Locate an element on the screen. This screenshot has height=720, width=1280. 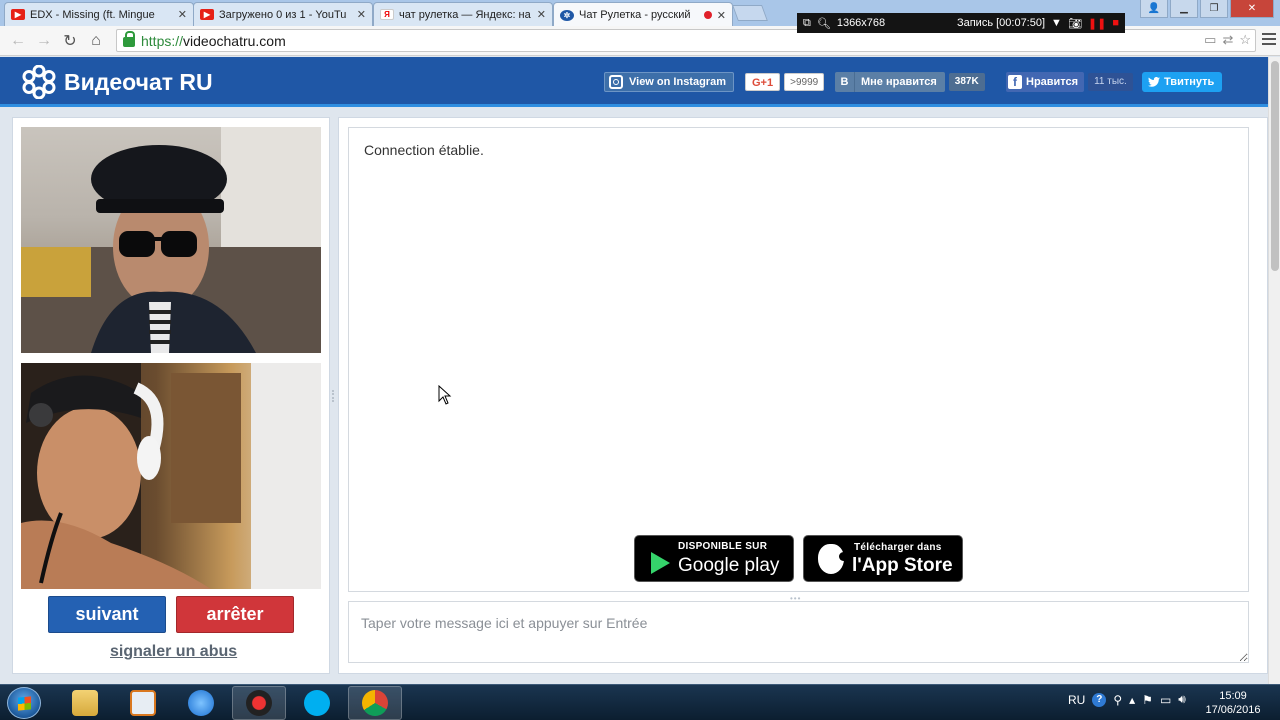
vk-like-label: Мне нравится is located at coordinates (899, 82).